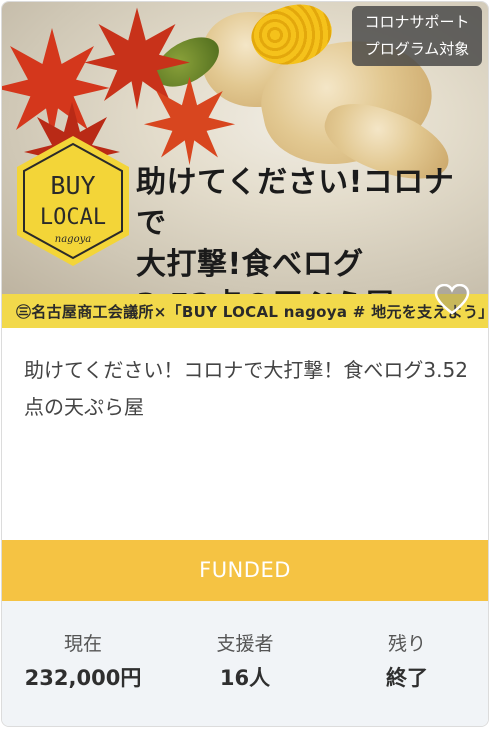  Describe the element at coordinates (407, 663) in the screenshot. I see `stat-remaining: 残り 終了` at that location.